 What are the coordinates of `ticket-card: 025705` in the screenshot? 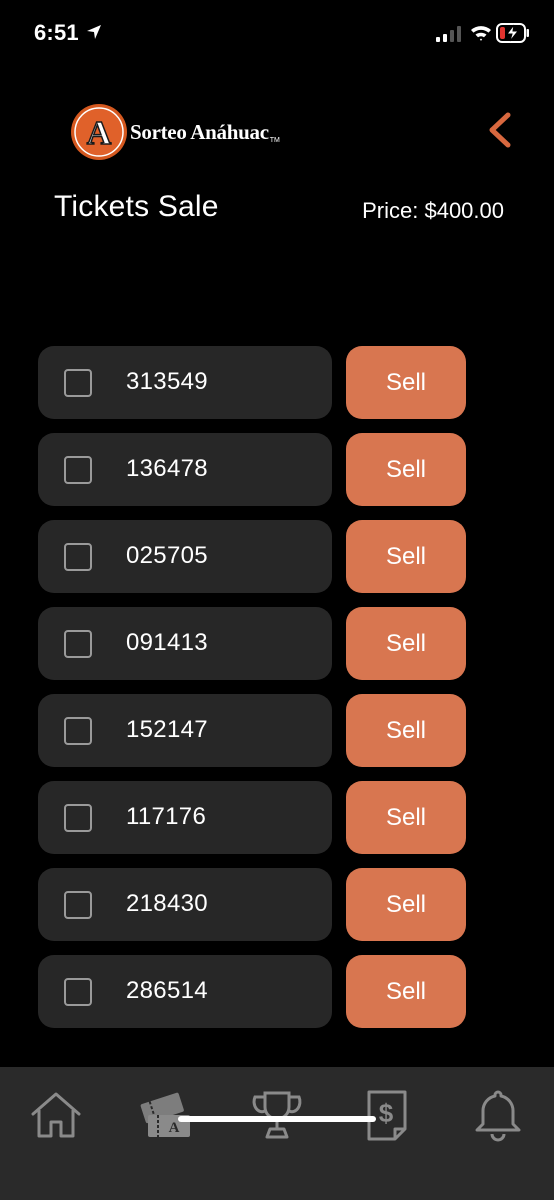 It's located at (185, 556).